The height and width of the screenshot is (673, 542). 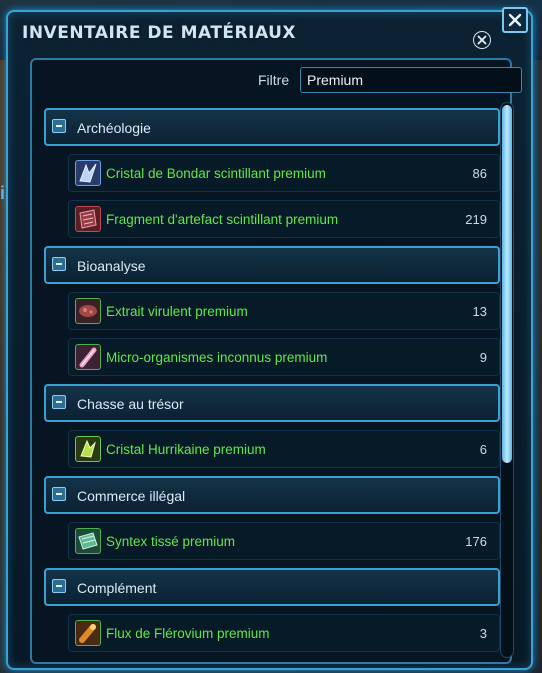 I want to click on filter-input: Premium, so click(x=411, y=80).